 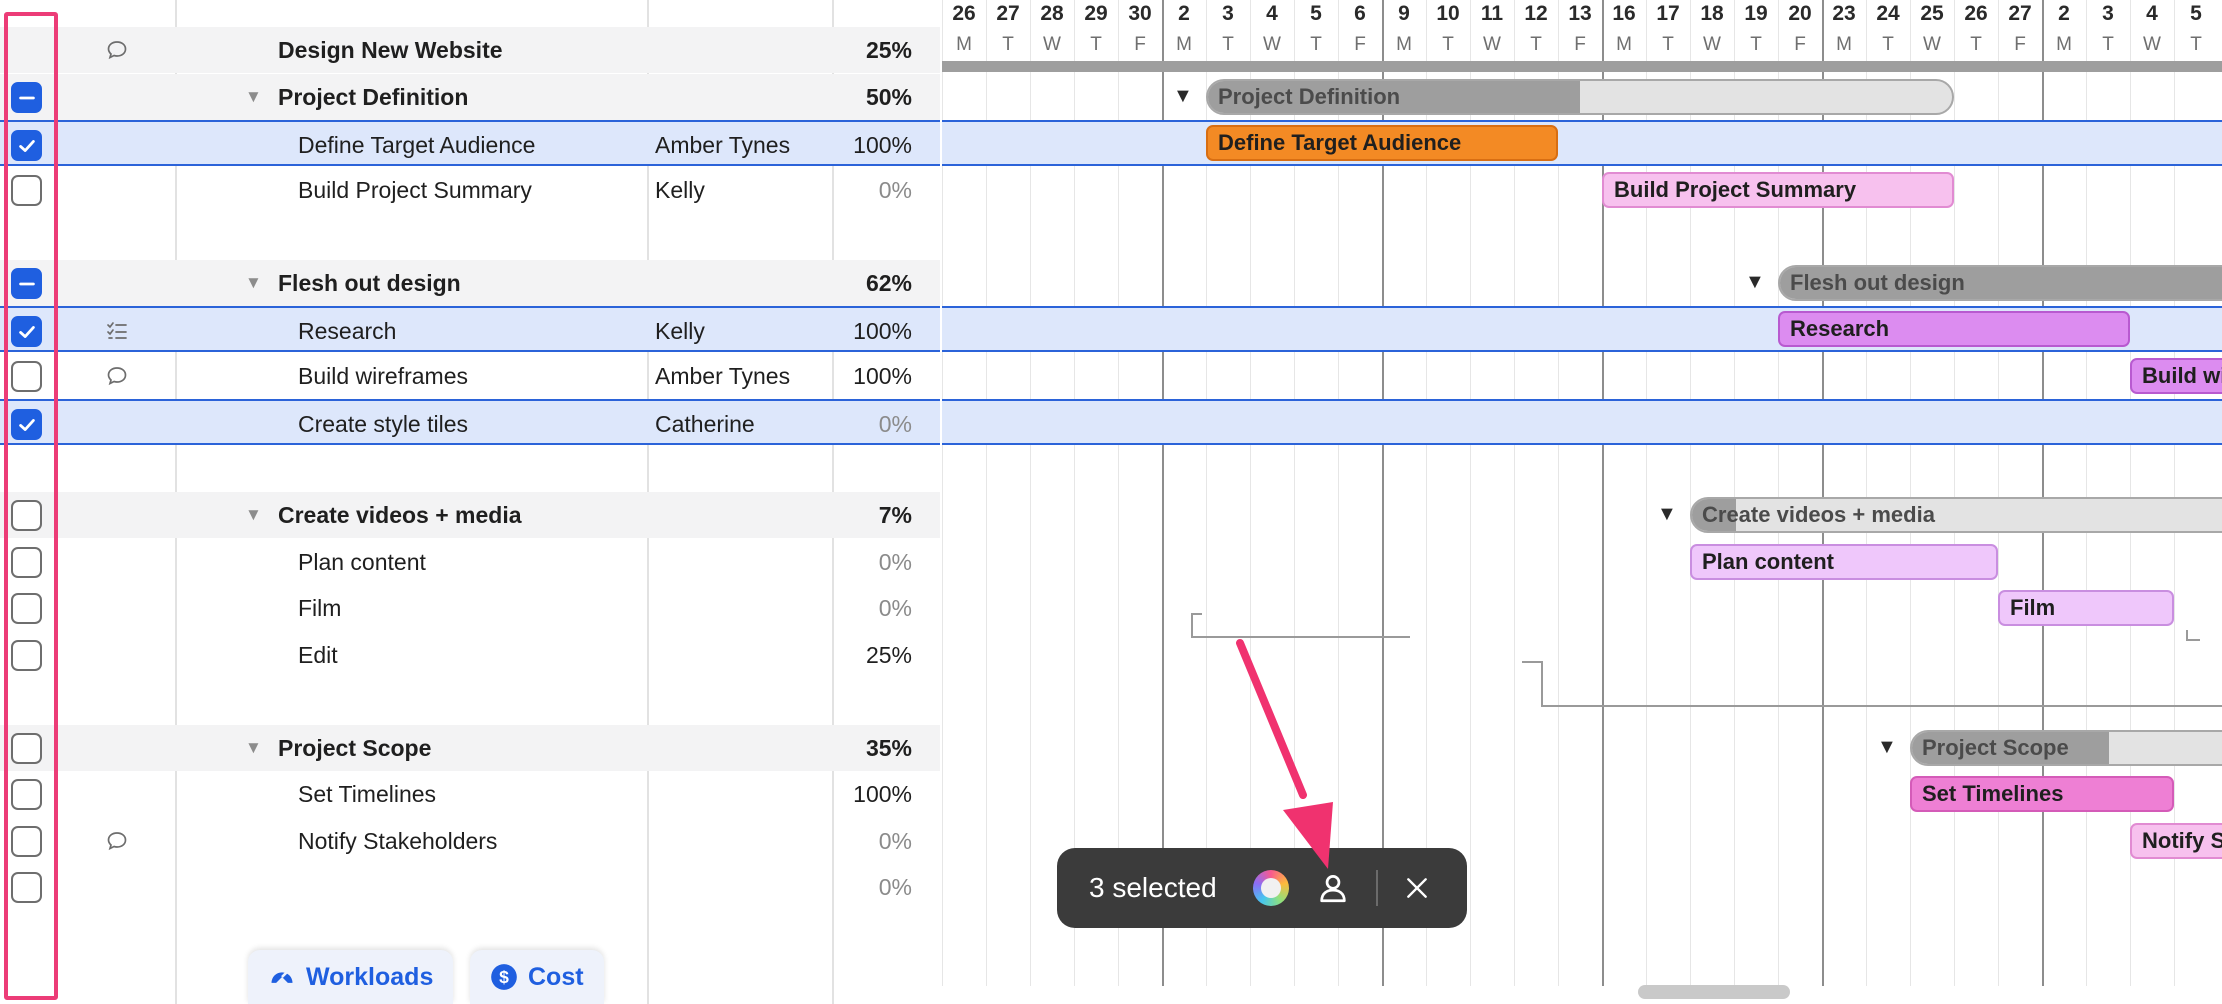 I want to click on task-row: Define Target Audience Amber Tynes 100%, so click(x=470, y=143).